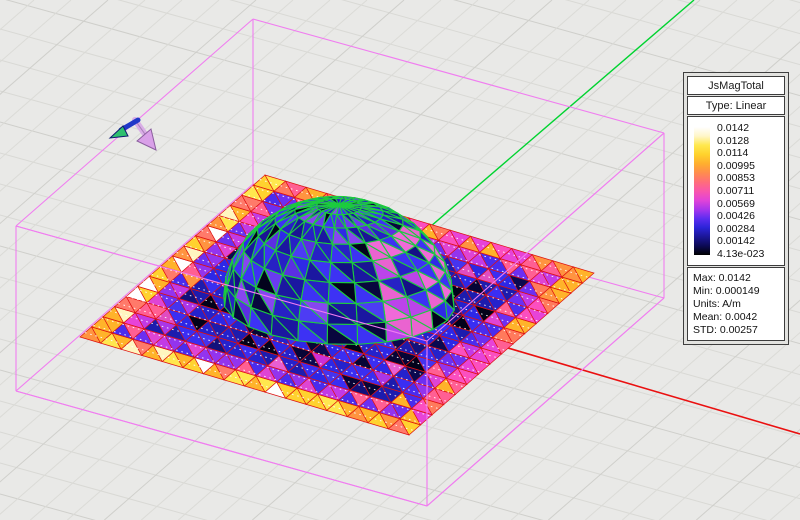  I want to click on color-key-title: JsMagTotal, so click(736, 85).